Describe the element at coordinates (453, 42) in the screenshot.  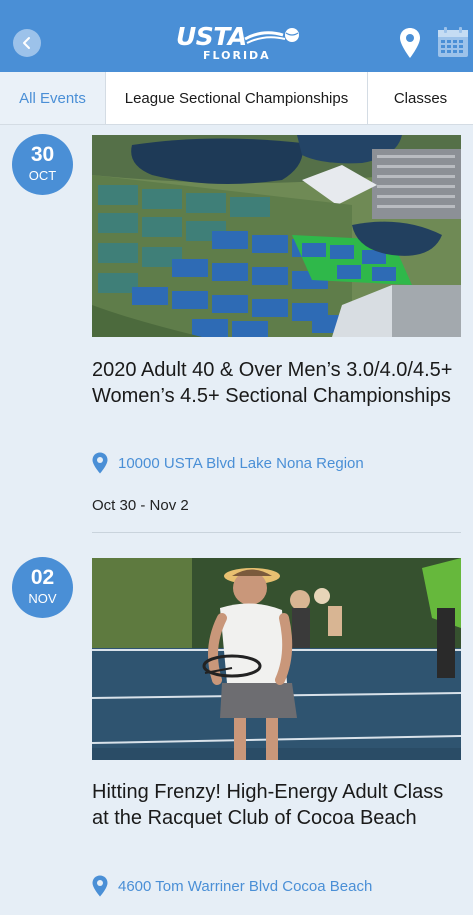
I see `calendar-icon` at that location.